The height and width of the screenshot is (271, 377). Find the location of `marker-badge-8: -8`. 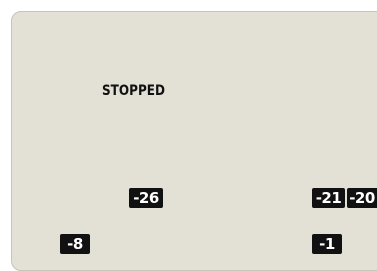

marker-badge-8: -8 is located at coordinates (75, 244).